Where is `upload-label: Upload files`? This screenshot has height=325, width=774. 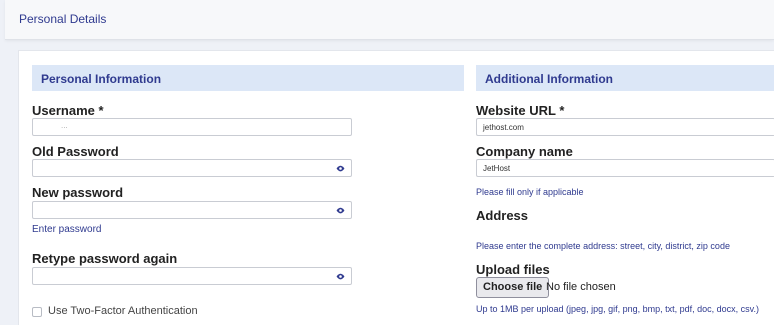 upload-label: Upload files is located at coordinates (513, 269).